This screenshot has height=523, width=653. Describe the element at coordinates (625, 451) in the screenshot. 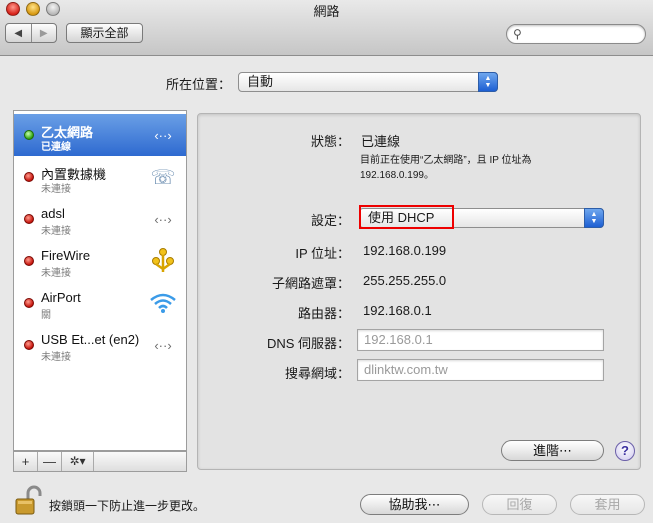

I see `help-button: ?` at that location.